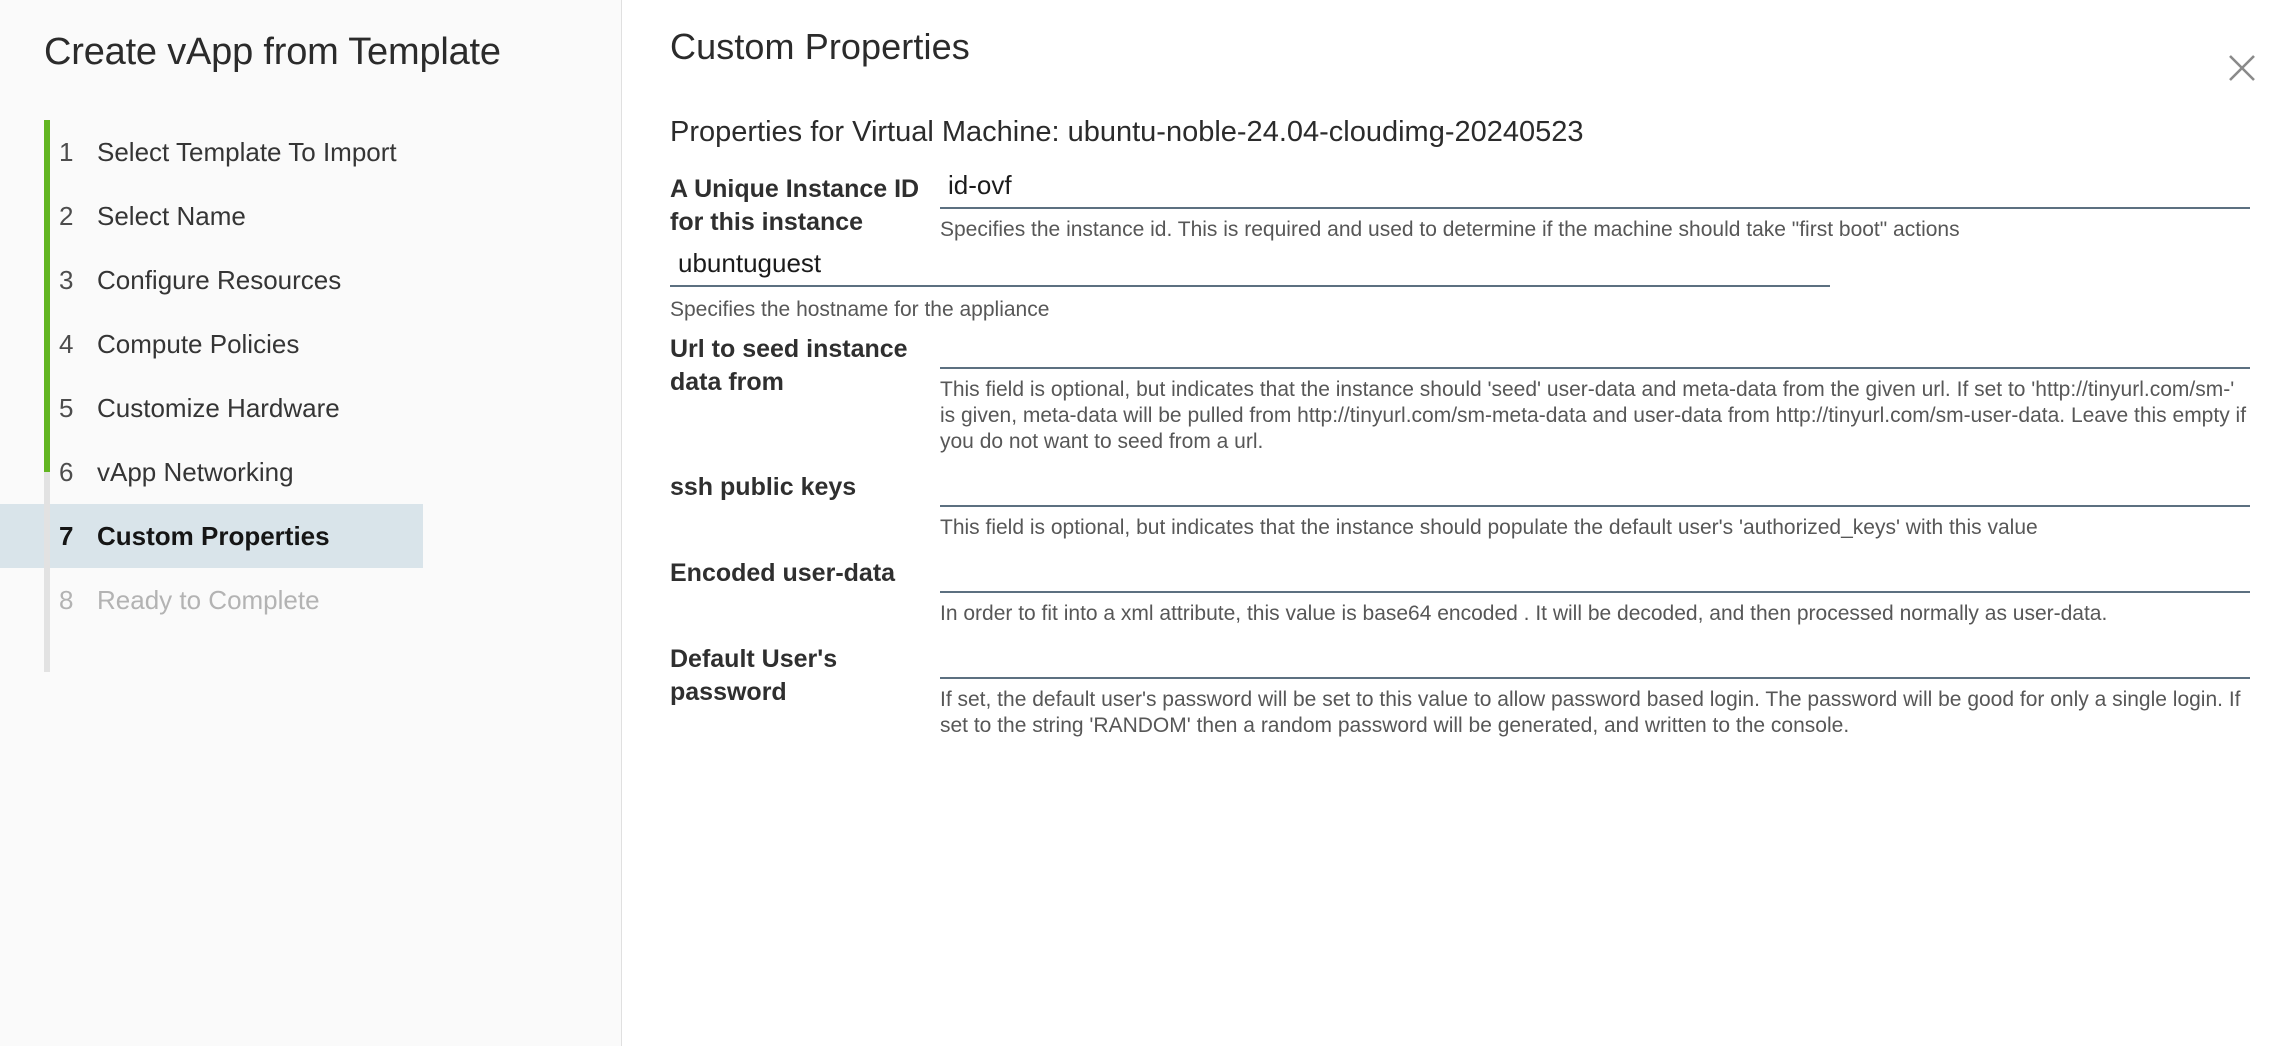 The height and width of the screenshot is (1046, 2292). Describe the element at coordinates (66, 407) in the screenshot. I see `step-number: 5` at that location.